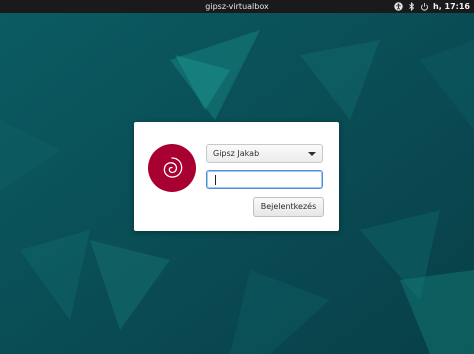  What do you see at coordinates (264, 179) in the screenshot?
I see `password-field` at bounding box center [264, 179].